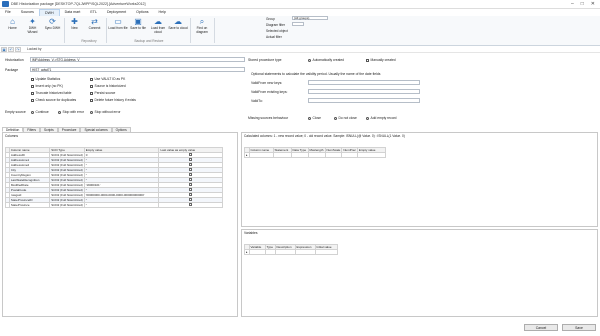  What do you see at coordinates (51, 93) in the screenshot?
I see `truncate-table-checkbox: Truncate historized table` at bounding box center [51, 93].